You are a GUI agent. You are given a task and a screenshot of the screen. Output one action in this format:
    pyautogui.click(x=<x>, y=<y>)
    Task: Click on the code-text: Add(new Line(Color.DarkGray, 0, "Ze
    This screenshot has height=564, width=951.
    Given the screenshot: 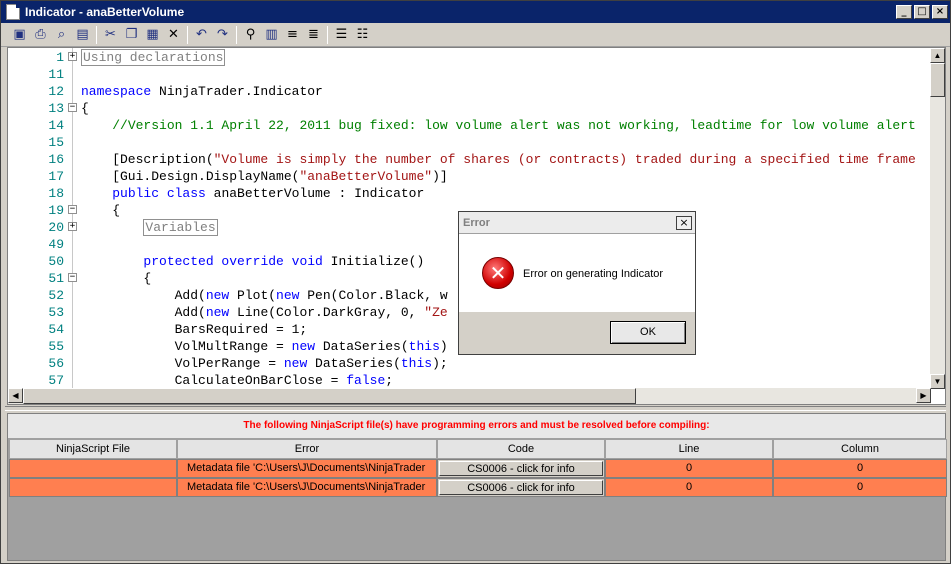 What is the action you would take?
    pyautogui.click(x=264, y=312)
    